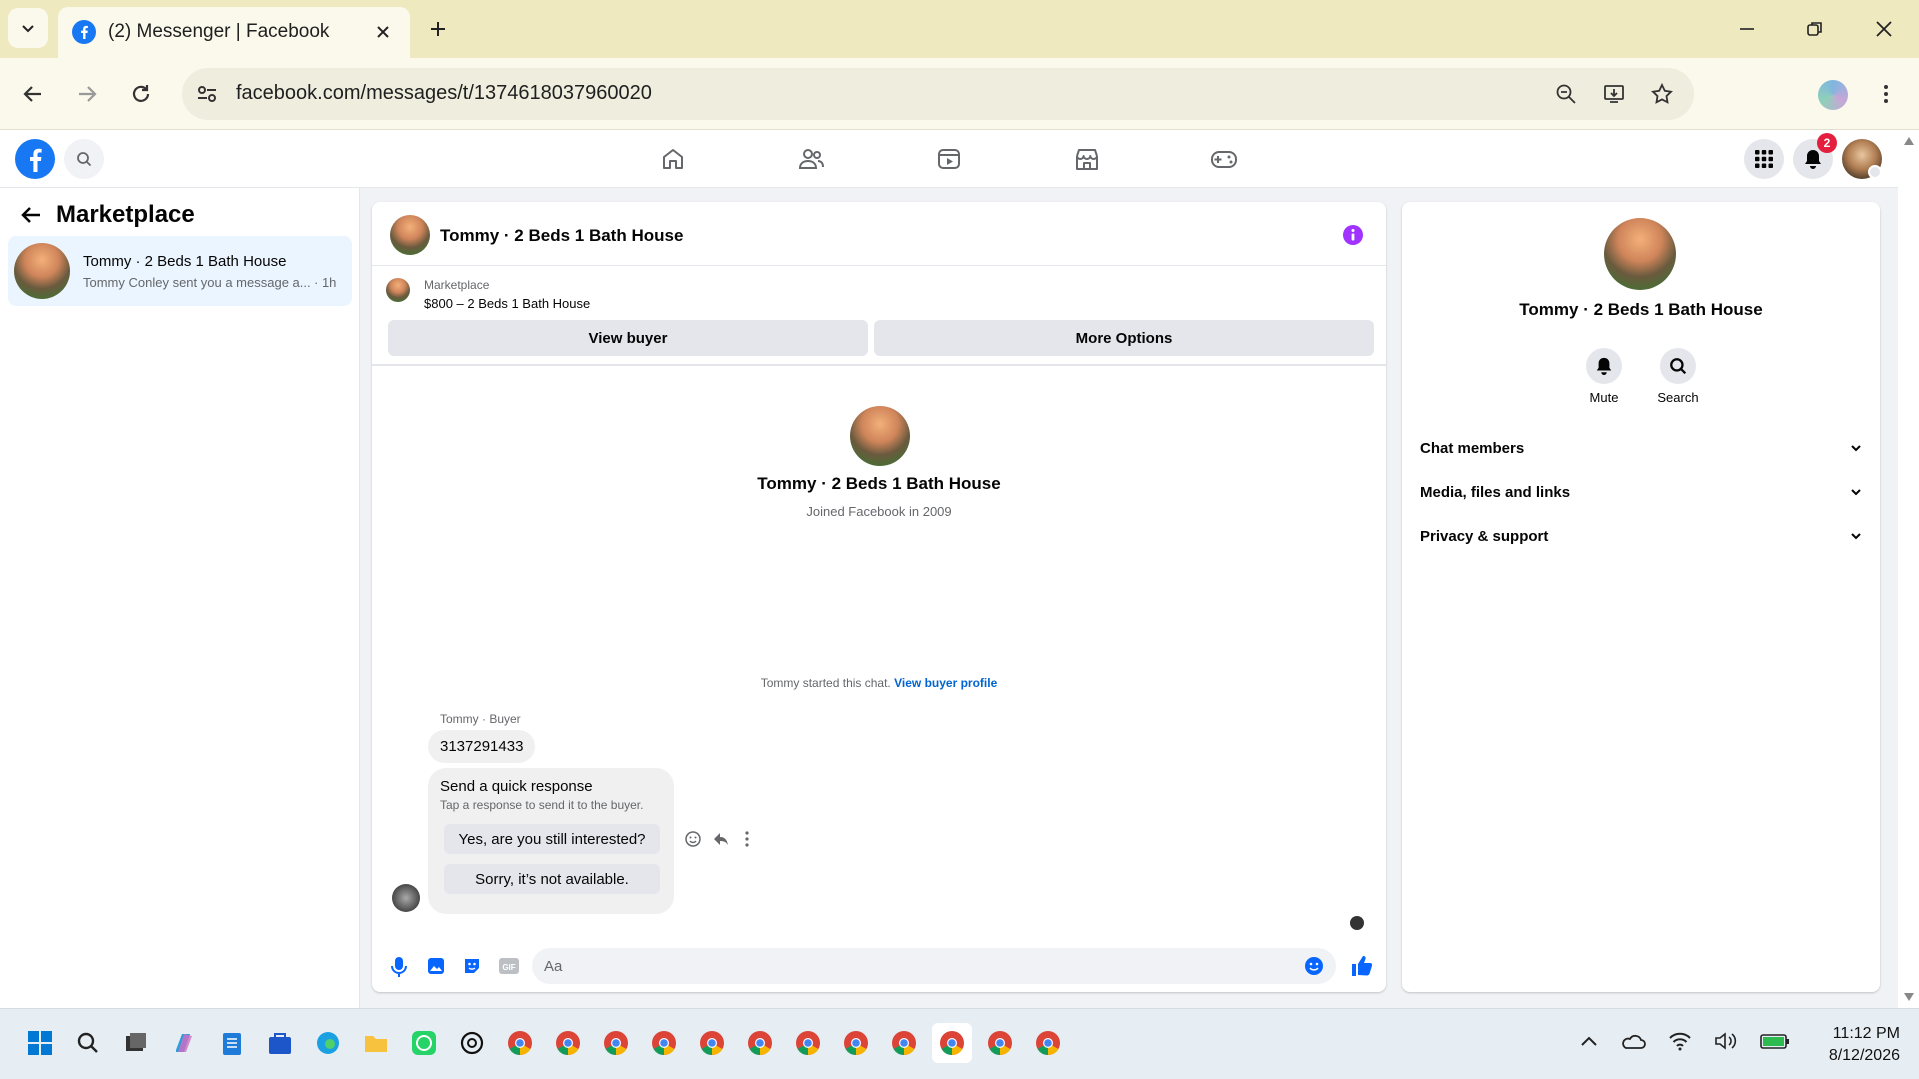 This screenshot has height=1079, width=1919. Describe the element at coordinates (552, 879) in the screenshot. I see `quick-response-option: Sorry, it’s not available.` at that location.